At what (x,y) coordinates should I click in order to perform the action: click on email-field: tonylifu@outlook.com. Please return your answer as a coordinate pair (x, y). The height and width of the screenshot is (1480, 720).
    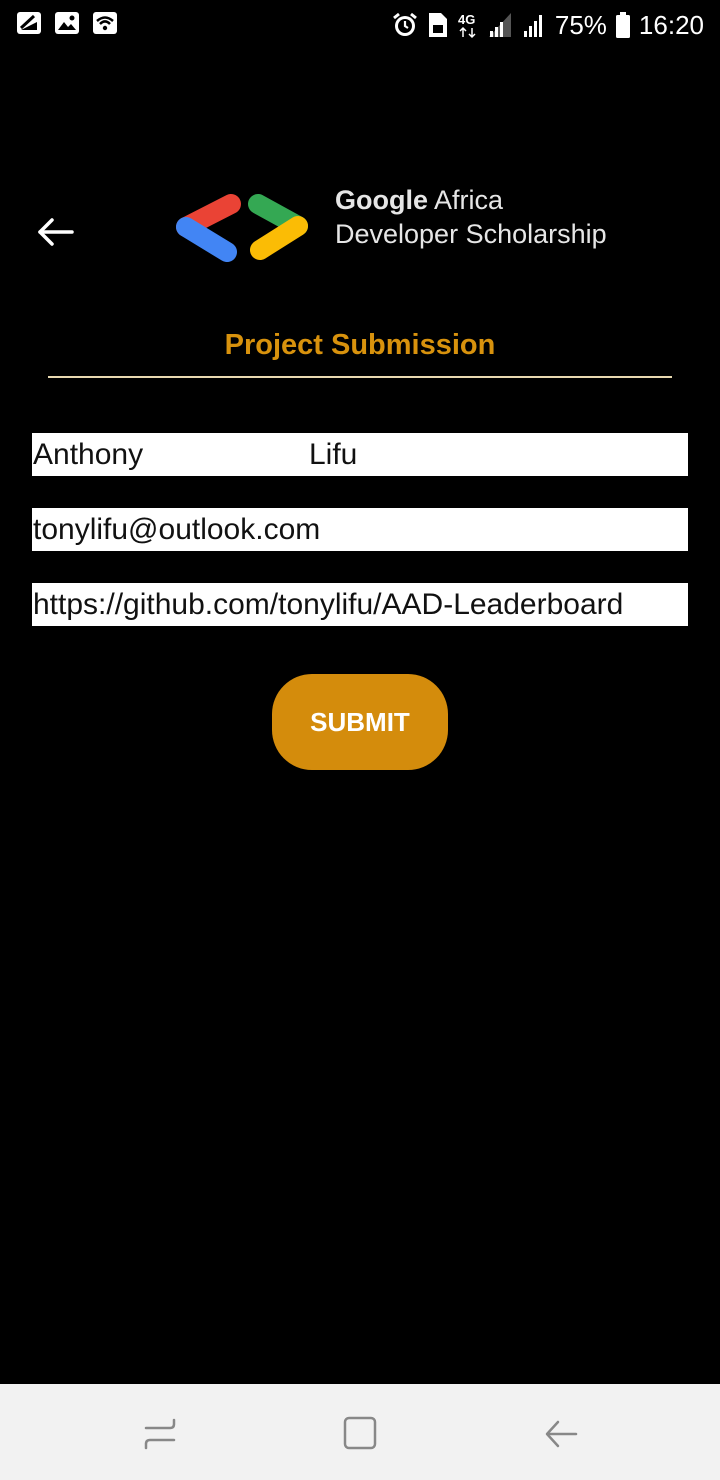
    Looking at the image, I should click on (360, 529).